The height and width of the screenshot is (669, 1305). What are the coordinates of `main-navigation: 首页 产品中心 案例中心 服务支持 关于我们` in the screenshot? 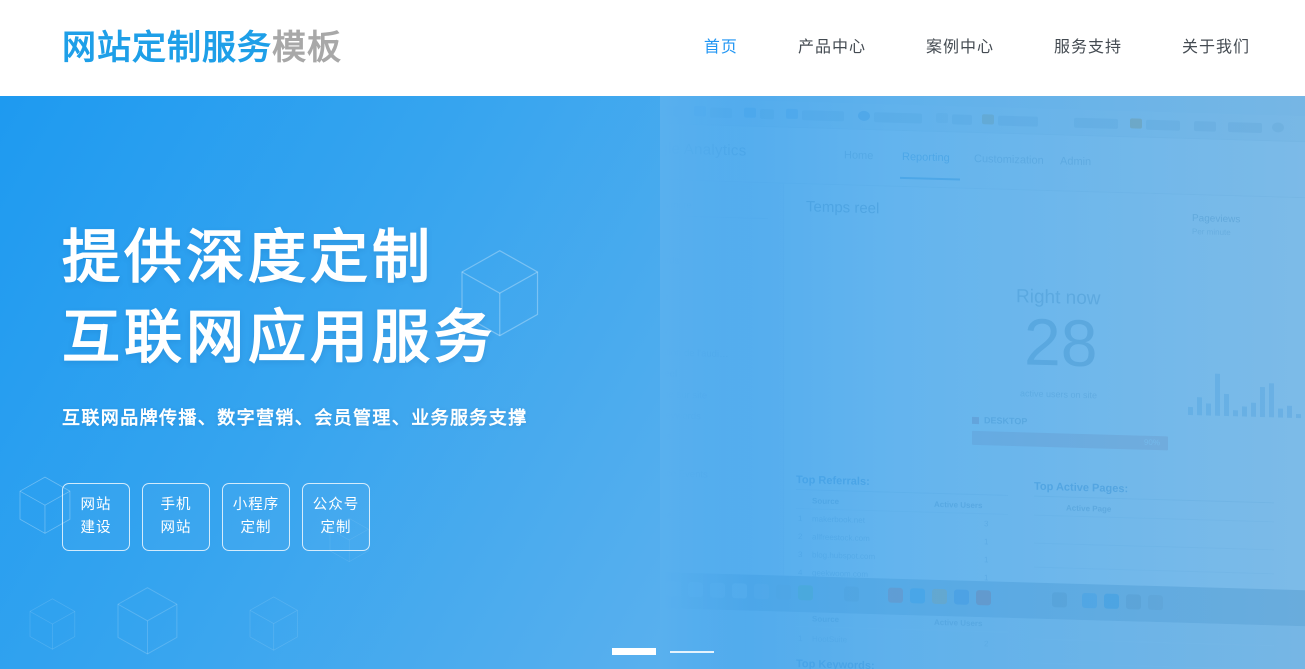 It's located at (977, 48).